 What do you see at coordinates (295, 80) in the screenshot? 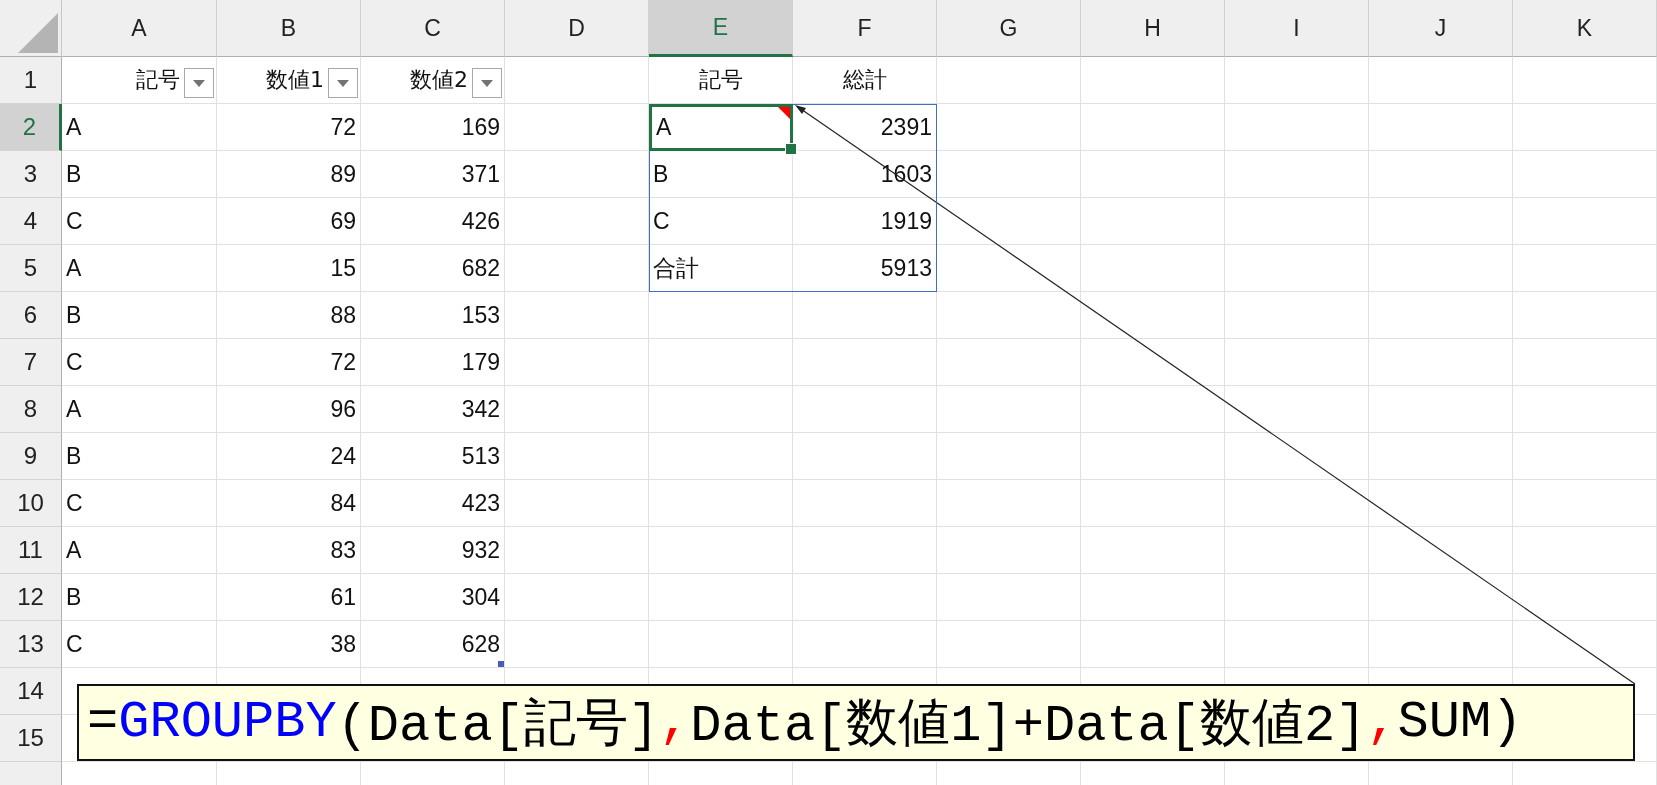
I see `column-title: 数値1` at bounding box center [295, 80].